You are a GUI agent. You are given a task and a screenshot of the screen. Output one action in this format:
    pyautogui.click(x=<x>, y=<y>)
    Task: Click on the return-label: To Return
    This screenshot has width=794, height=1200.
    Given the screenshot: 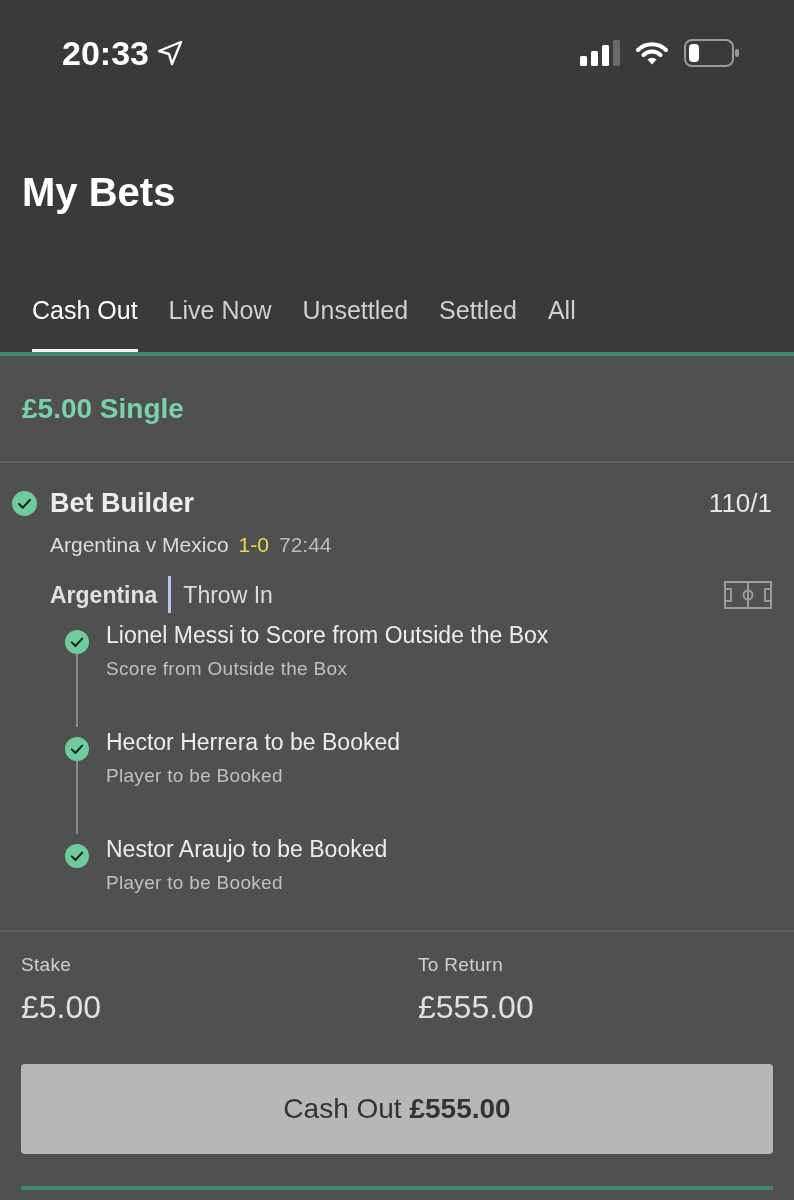 What is the action you would take?
    pyautogui.click(x=461, y=965)
    